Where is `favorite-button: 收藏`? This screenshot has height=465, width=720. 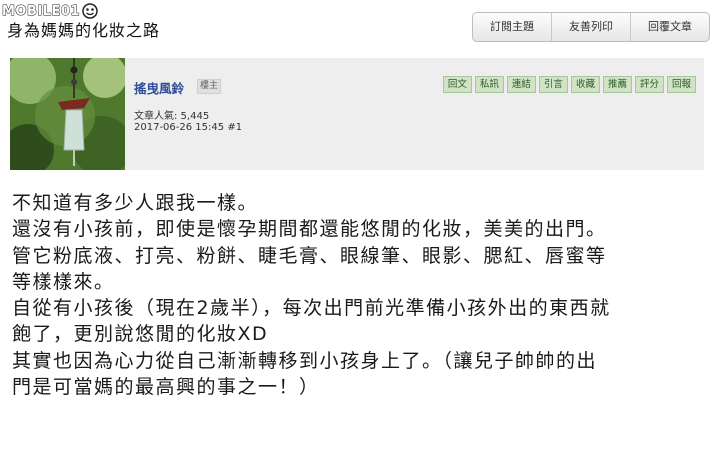 favorite-button: 收藏 is located at coordinates (585, 84).